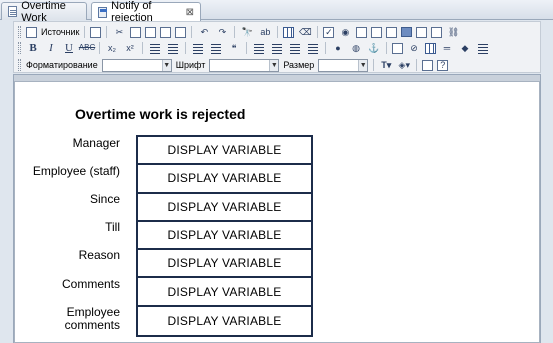 The width and height of the screenshot is (553, 343). Describe the element at coordinates (397, 48) in the screenshot. I see `image-icon` at that location.